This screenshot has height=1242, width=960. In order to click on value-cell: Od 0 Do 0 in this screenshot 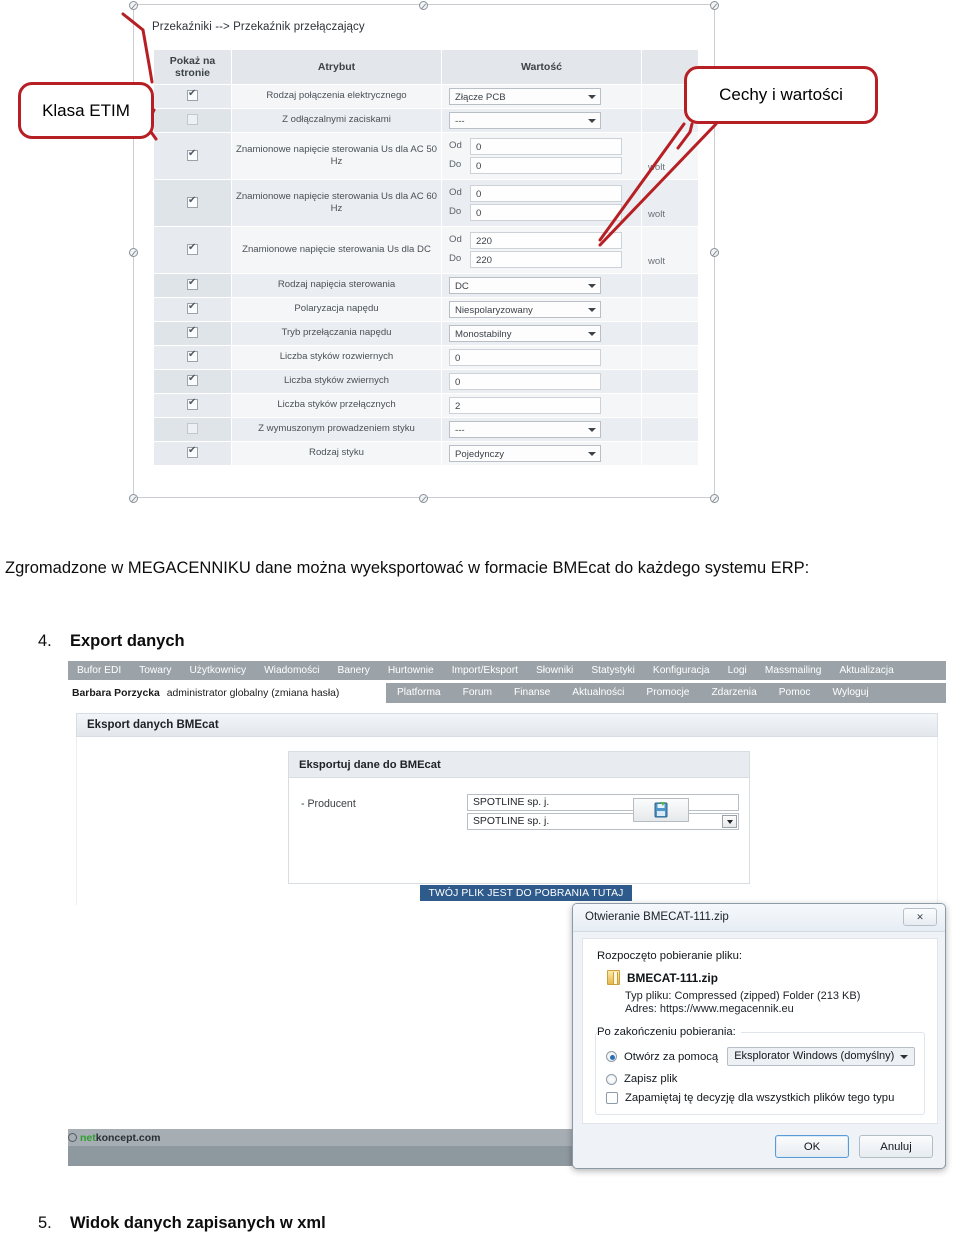, I will do `click(541, 203)`.